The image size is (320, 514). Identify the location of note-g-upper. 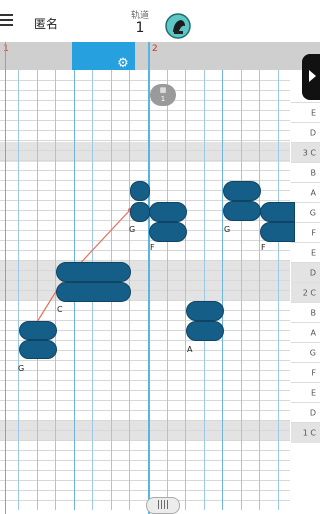
(38, 330).